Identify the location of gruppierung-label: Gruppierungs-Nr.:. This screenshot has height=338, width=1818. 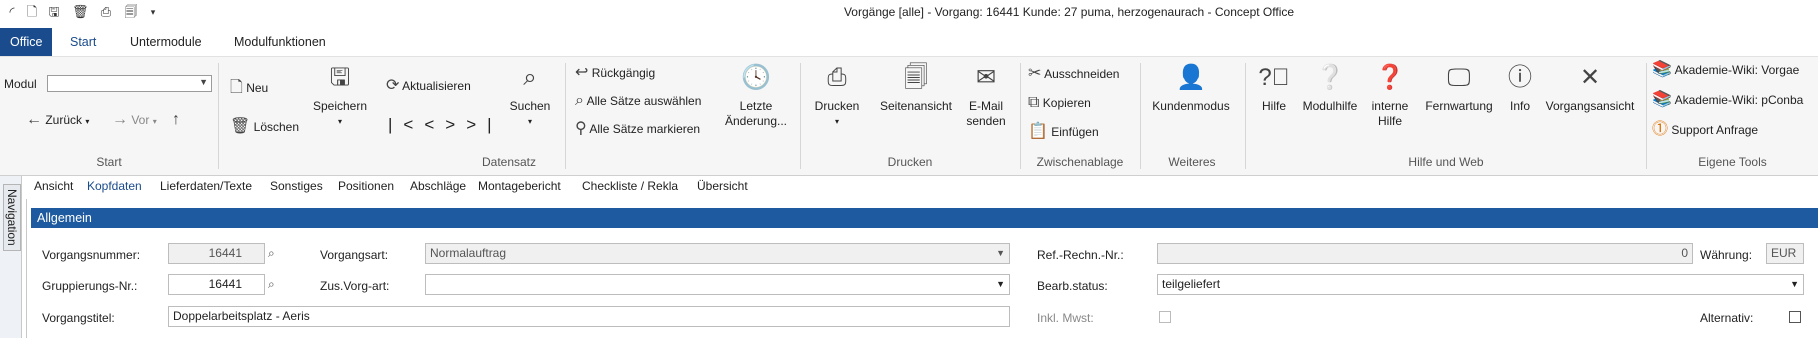
(90, 286).